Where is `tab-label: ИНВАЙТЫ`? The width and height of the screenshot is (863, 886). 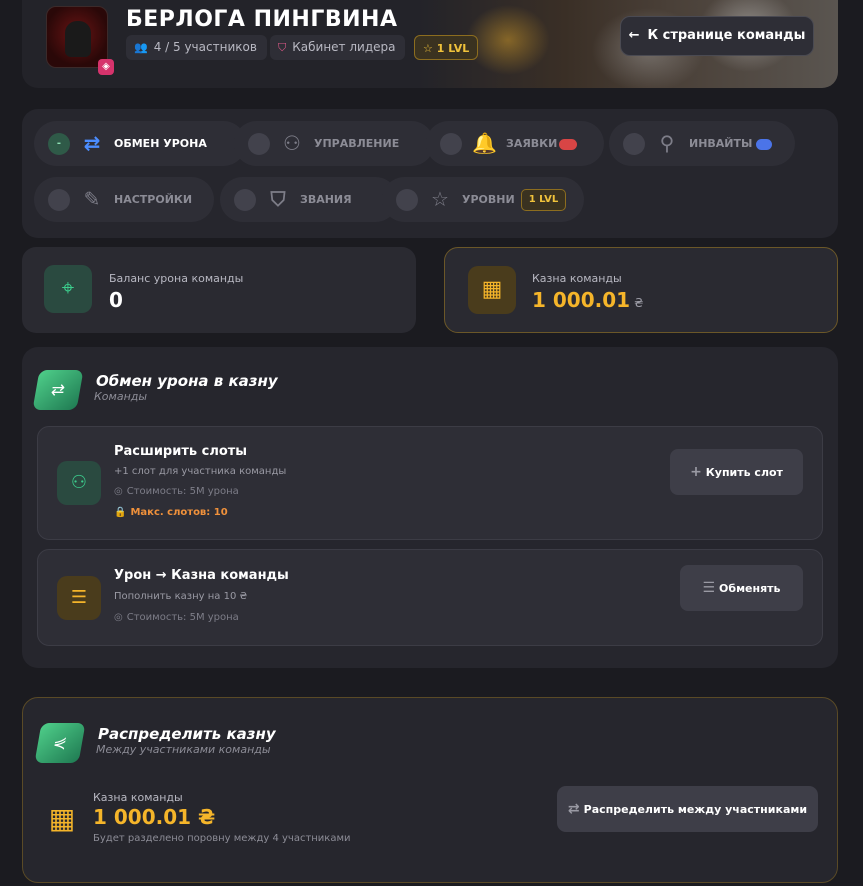 tab-label: ИНВАЙТЫ is located at coordinates (721, 143).